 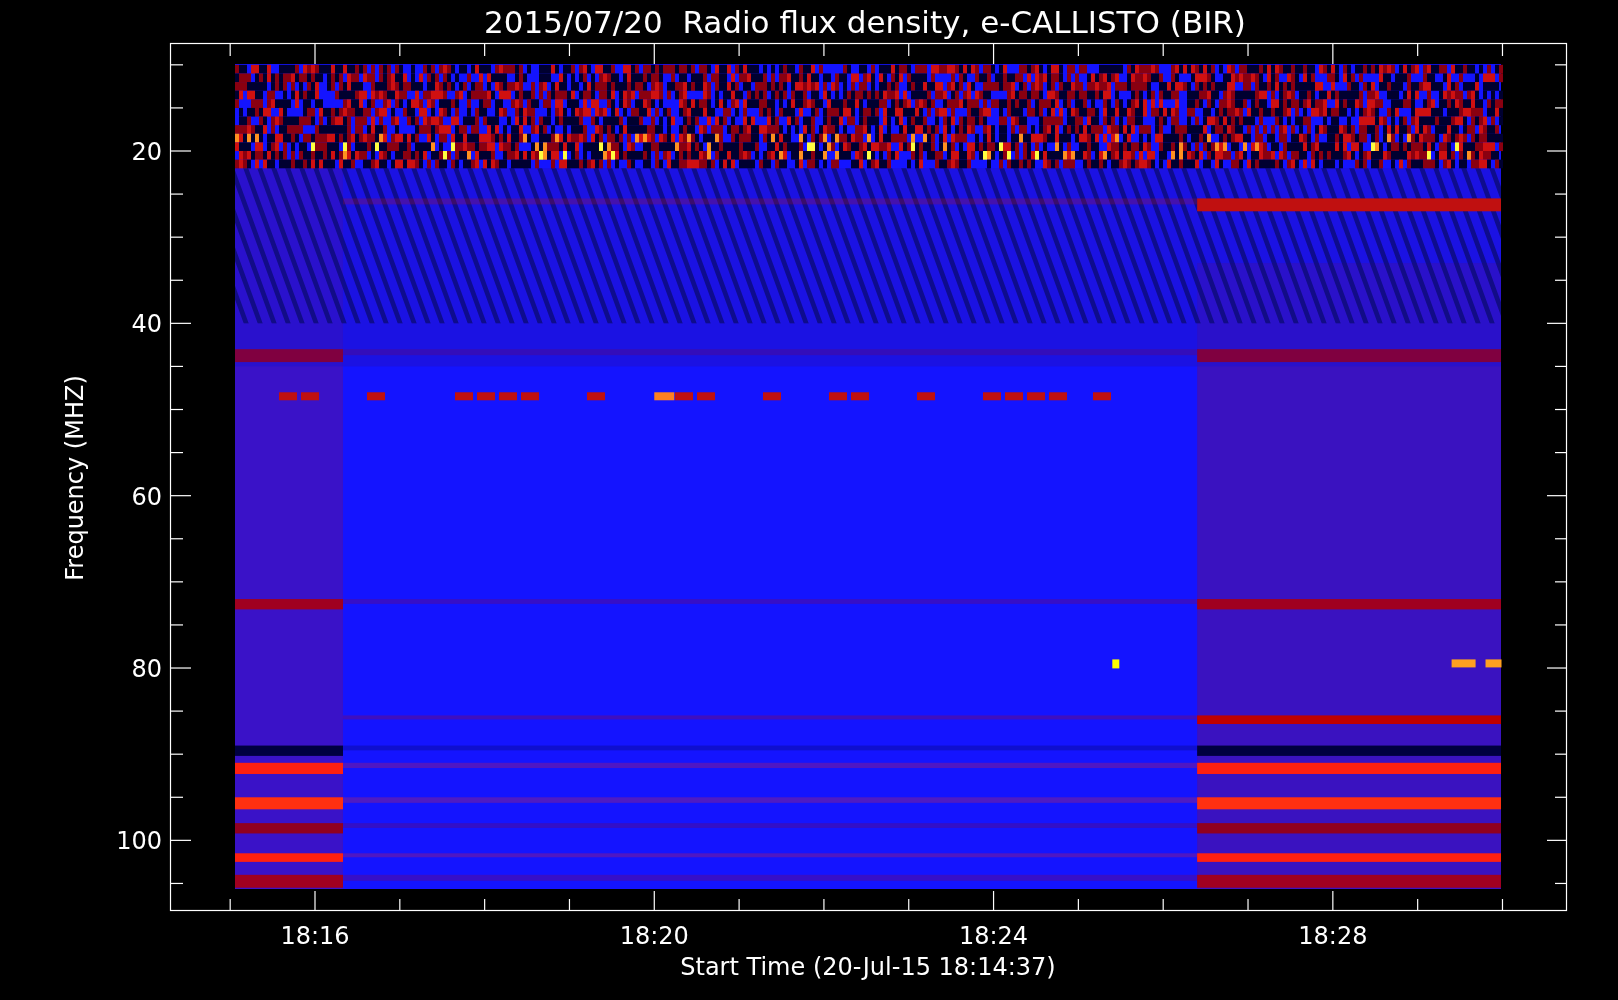 What do you see at coordinates (146, 496) in the screenshot?
I see `tick-label: 60` at bounding box center [146, 496].